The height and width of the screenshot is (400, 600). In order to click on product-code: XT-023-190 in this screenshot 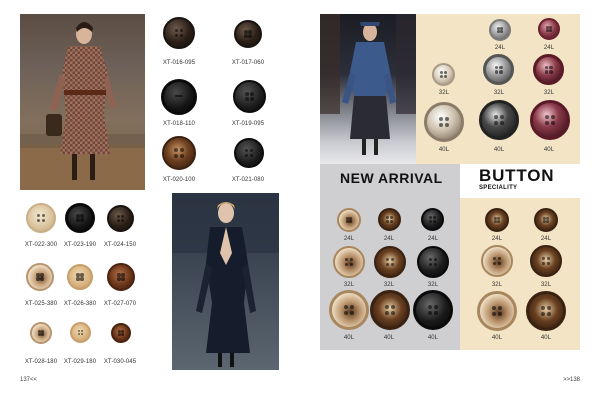, I will do `click(80, 245)`.